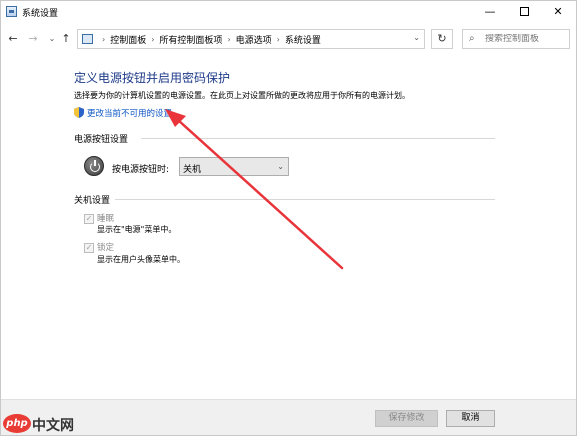 The width and height of the screenshot is (577, 436). What do you see at coordinates (129, 113) in the screenshot?
I see `change-unavailable-settings-link: 更改当前不可用的设置` at bounding box center [129, 113].